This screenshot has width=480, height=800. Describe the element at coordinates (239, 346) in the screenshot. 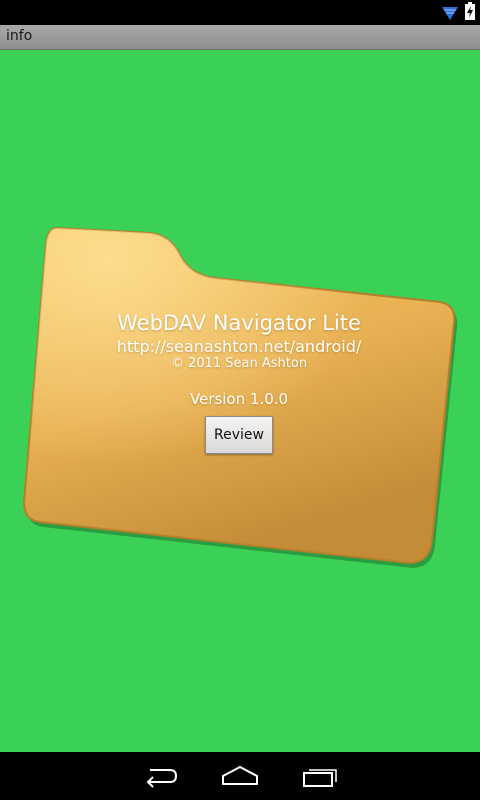

I see `app-url-link: http://seanashton.net/android/` at that location.